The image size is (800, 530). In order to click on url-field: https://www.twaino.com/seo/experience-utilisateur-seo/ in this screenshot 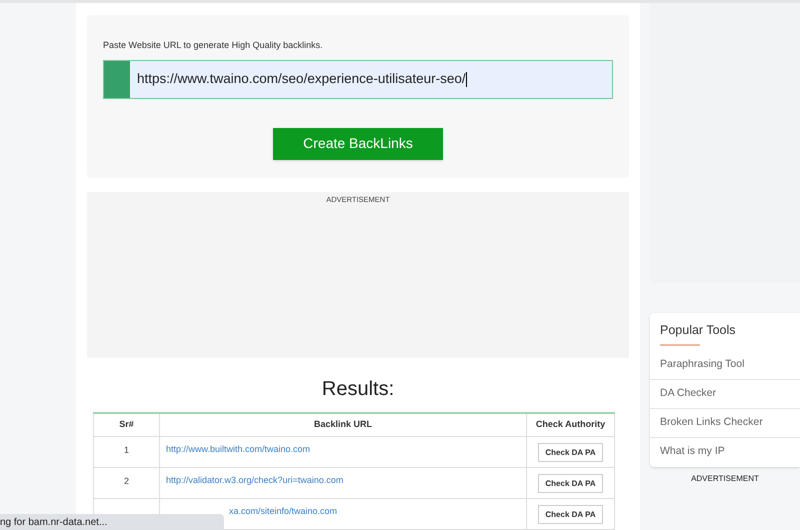, I will do `click(358, 79)`.